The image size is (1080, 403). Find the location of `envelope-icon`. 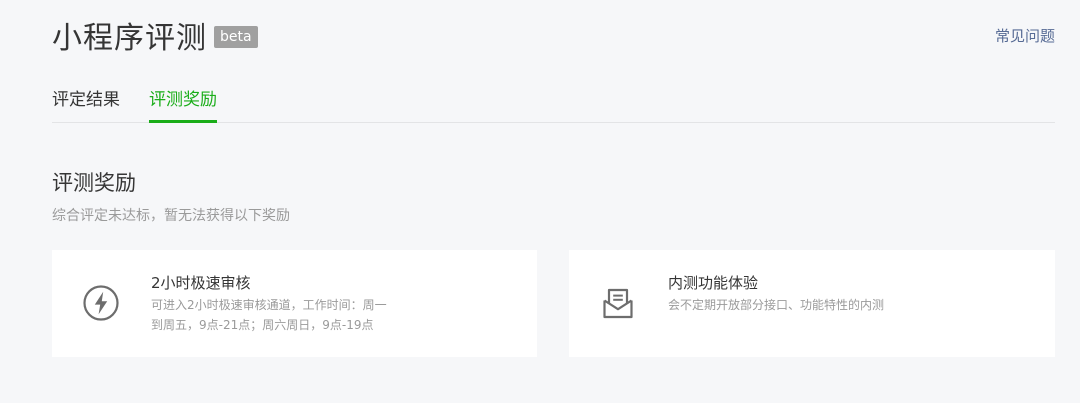

envelope-icon is located at coordinates (618, 303).